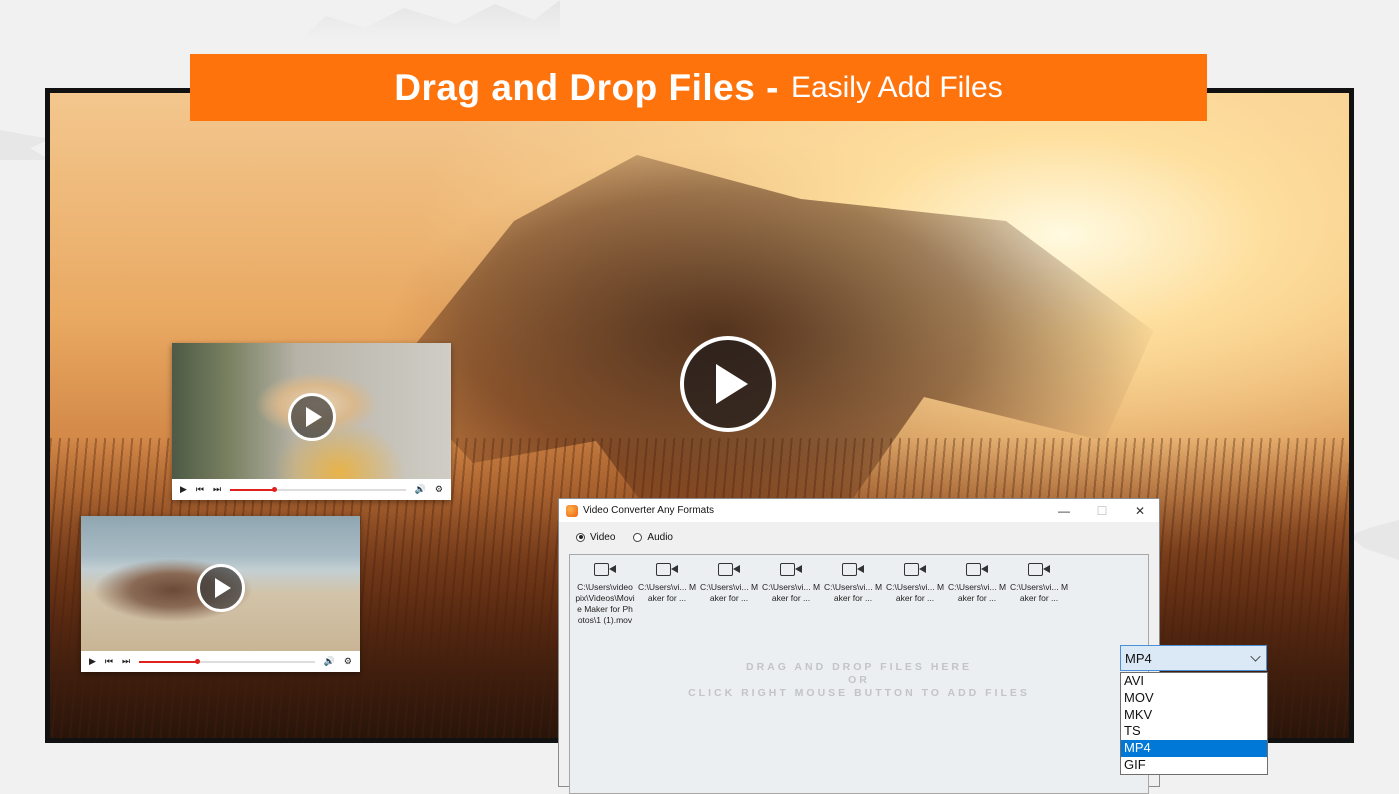  Describe the element at coordinates (859, 510) in the screenshot. I see `window-titlebar: Video Converter Any Formats — ☐ ✕` at that location.